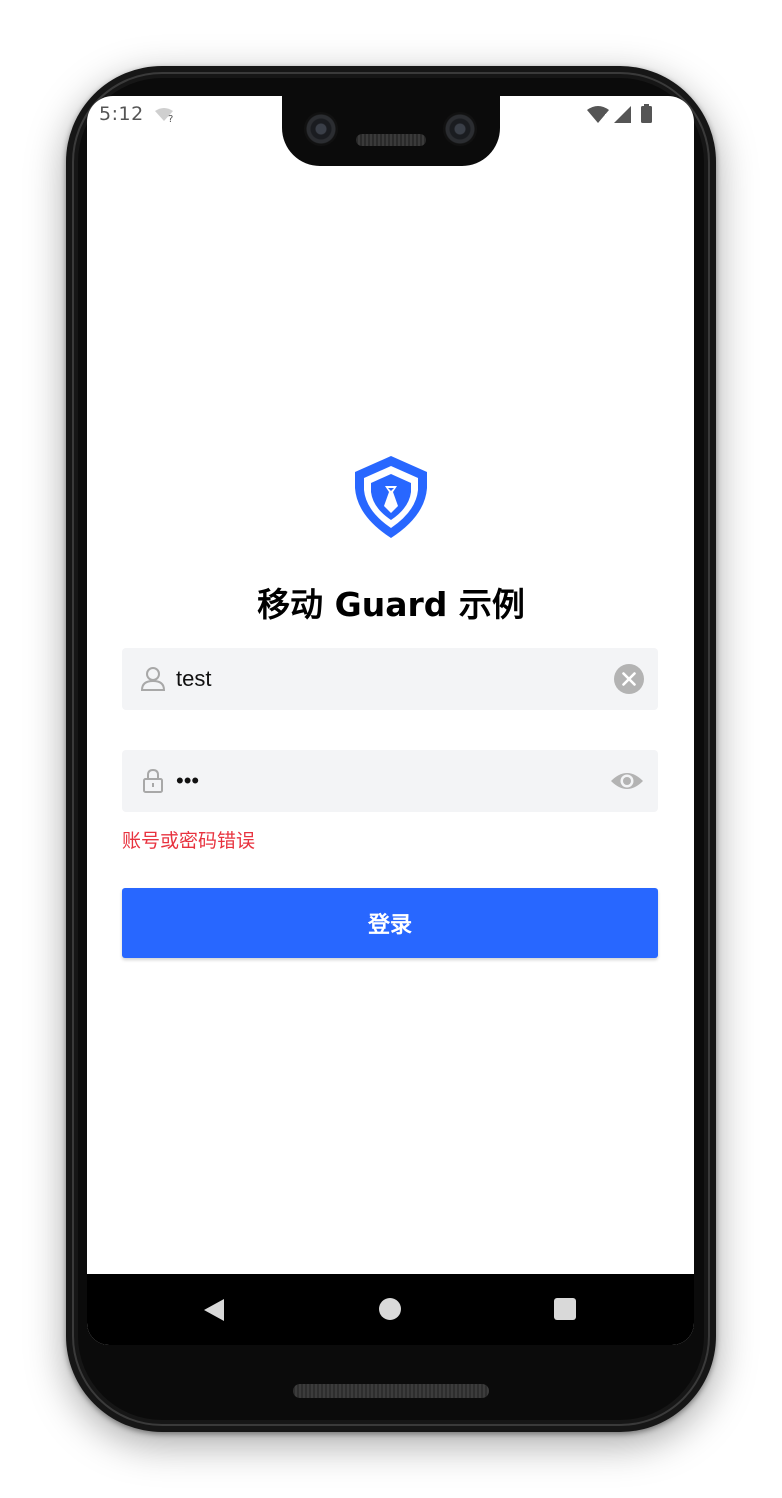 This screenshot has width=782, height=1498. Describe the element at coordinates (391, 497) in the screenshot. I see `shield-logo-icon` at that location.